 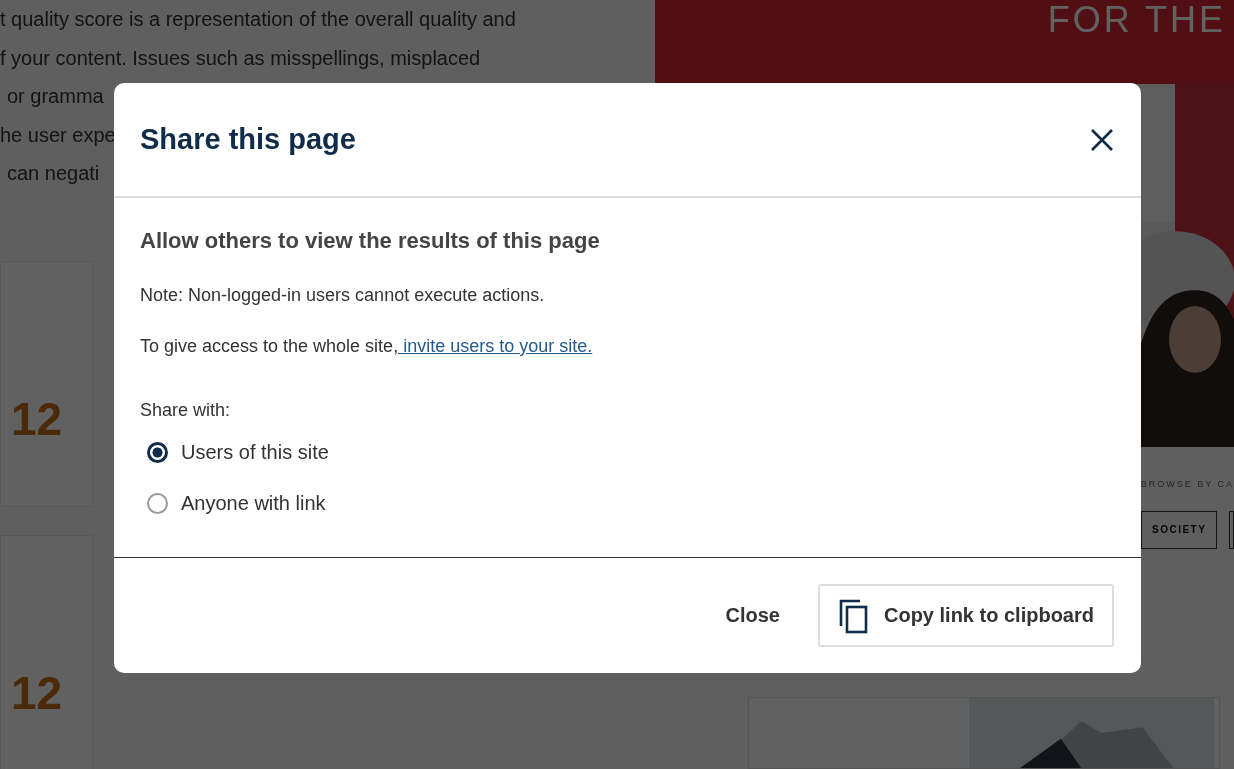 What do you see at coordinates (253, 503) in the screenshot?
I see `radio-label: Anyone with link` at bounding box center [253, 503].